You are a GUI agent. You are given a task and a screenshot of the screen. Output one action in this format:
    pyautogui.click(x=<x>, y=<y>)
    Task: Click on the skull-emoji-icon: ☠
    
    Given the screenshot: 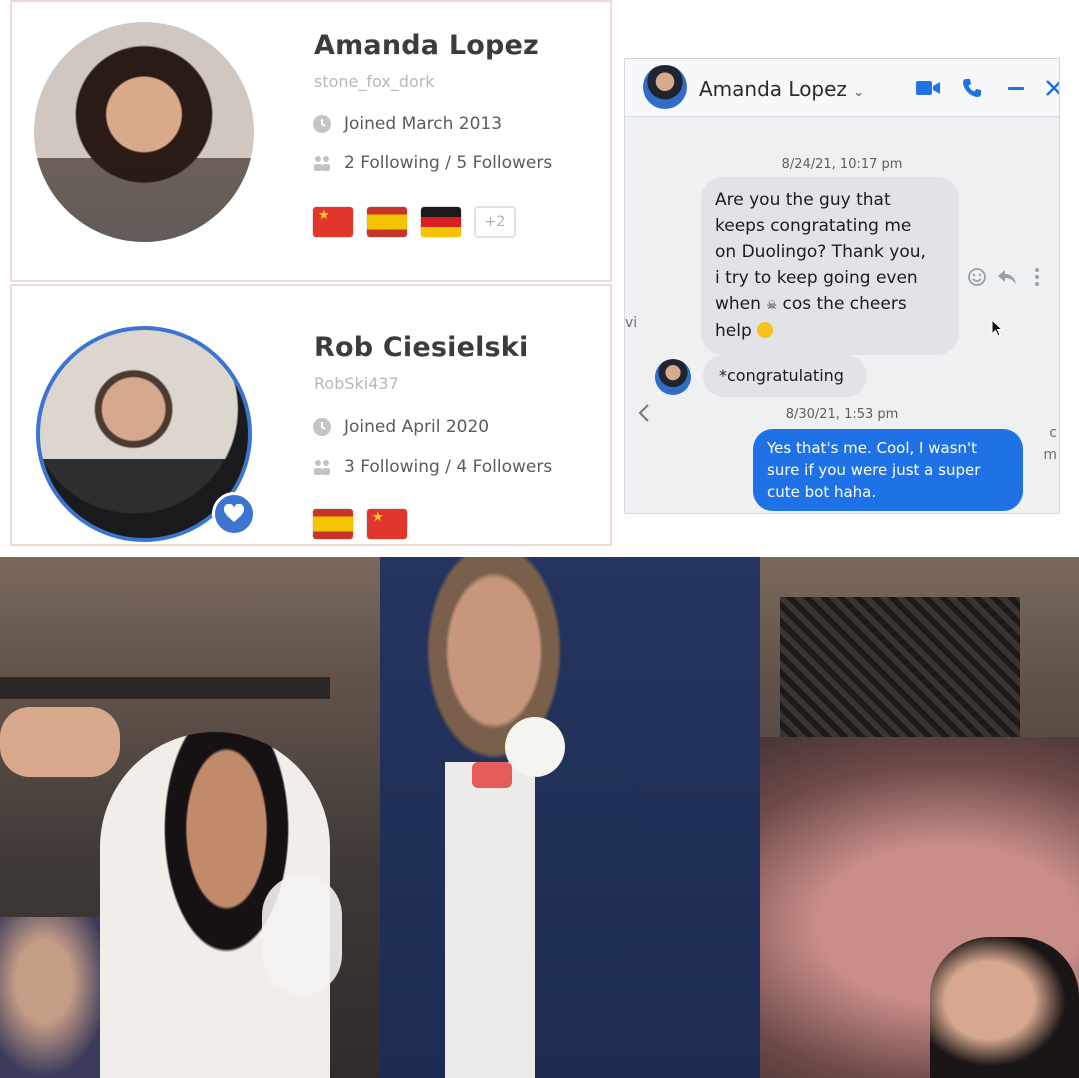 What is the action you would take?
    pyautogui.click(x=772, y=305)
    